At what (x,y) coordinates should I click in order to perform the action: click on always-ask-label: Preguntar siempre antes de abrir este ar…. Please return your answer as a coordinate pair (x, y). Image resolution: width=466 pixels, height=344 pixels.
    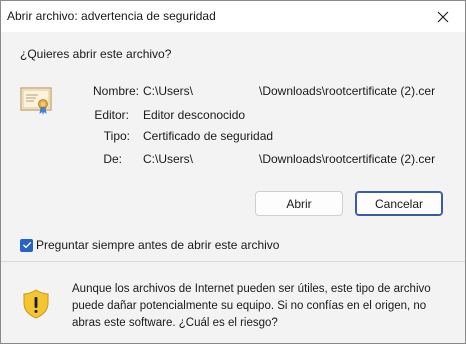
    Looking at the image, I should click on (158, 245).